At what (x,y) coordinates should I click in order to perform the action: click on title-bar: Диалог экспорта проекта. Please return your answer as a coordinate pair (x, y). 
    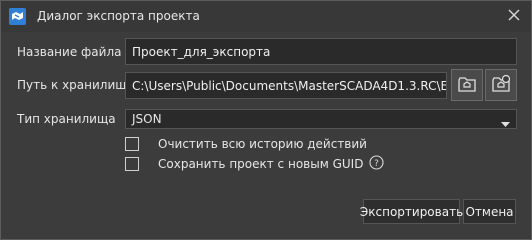
    Looking at the image, I should click on (266, 16).